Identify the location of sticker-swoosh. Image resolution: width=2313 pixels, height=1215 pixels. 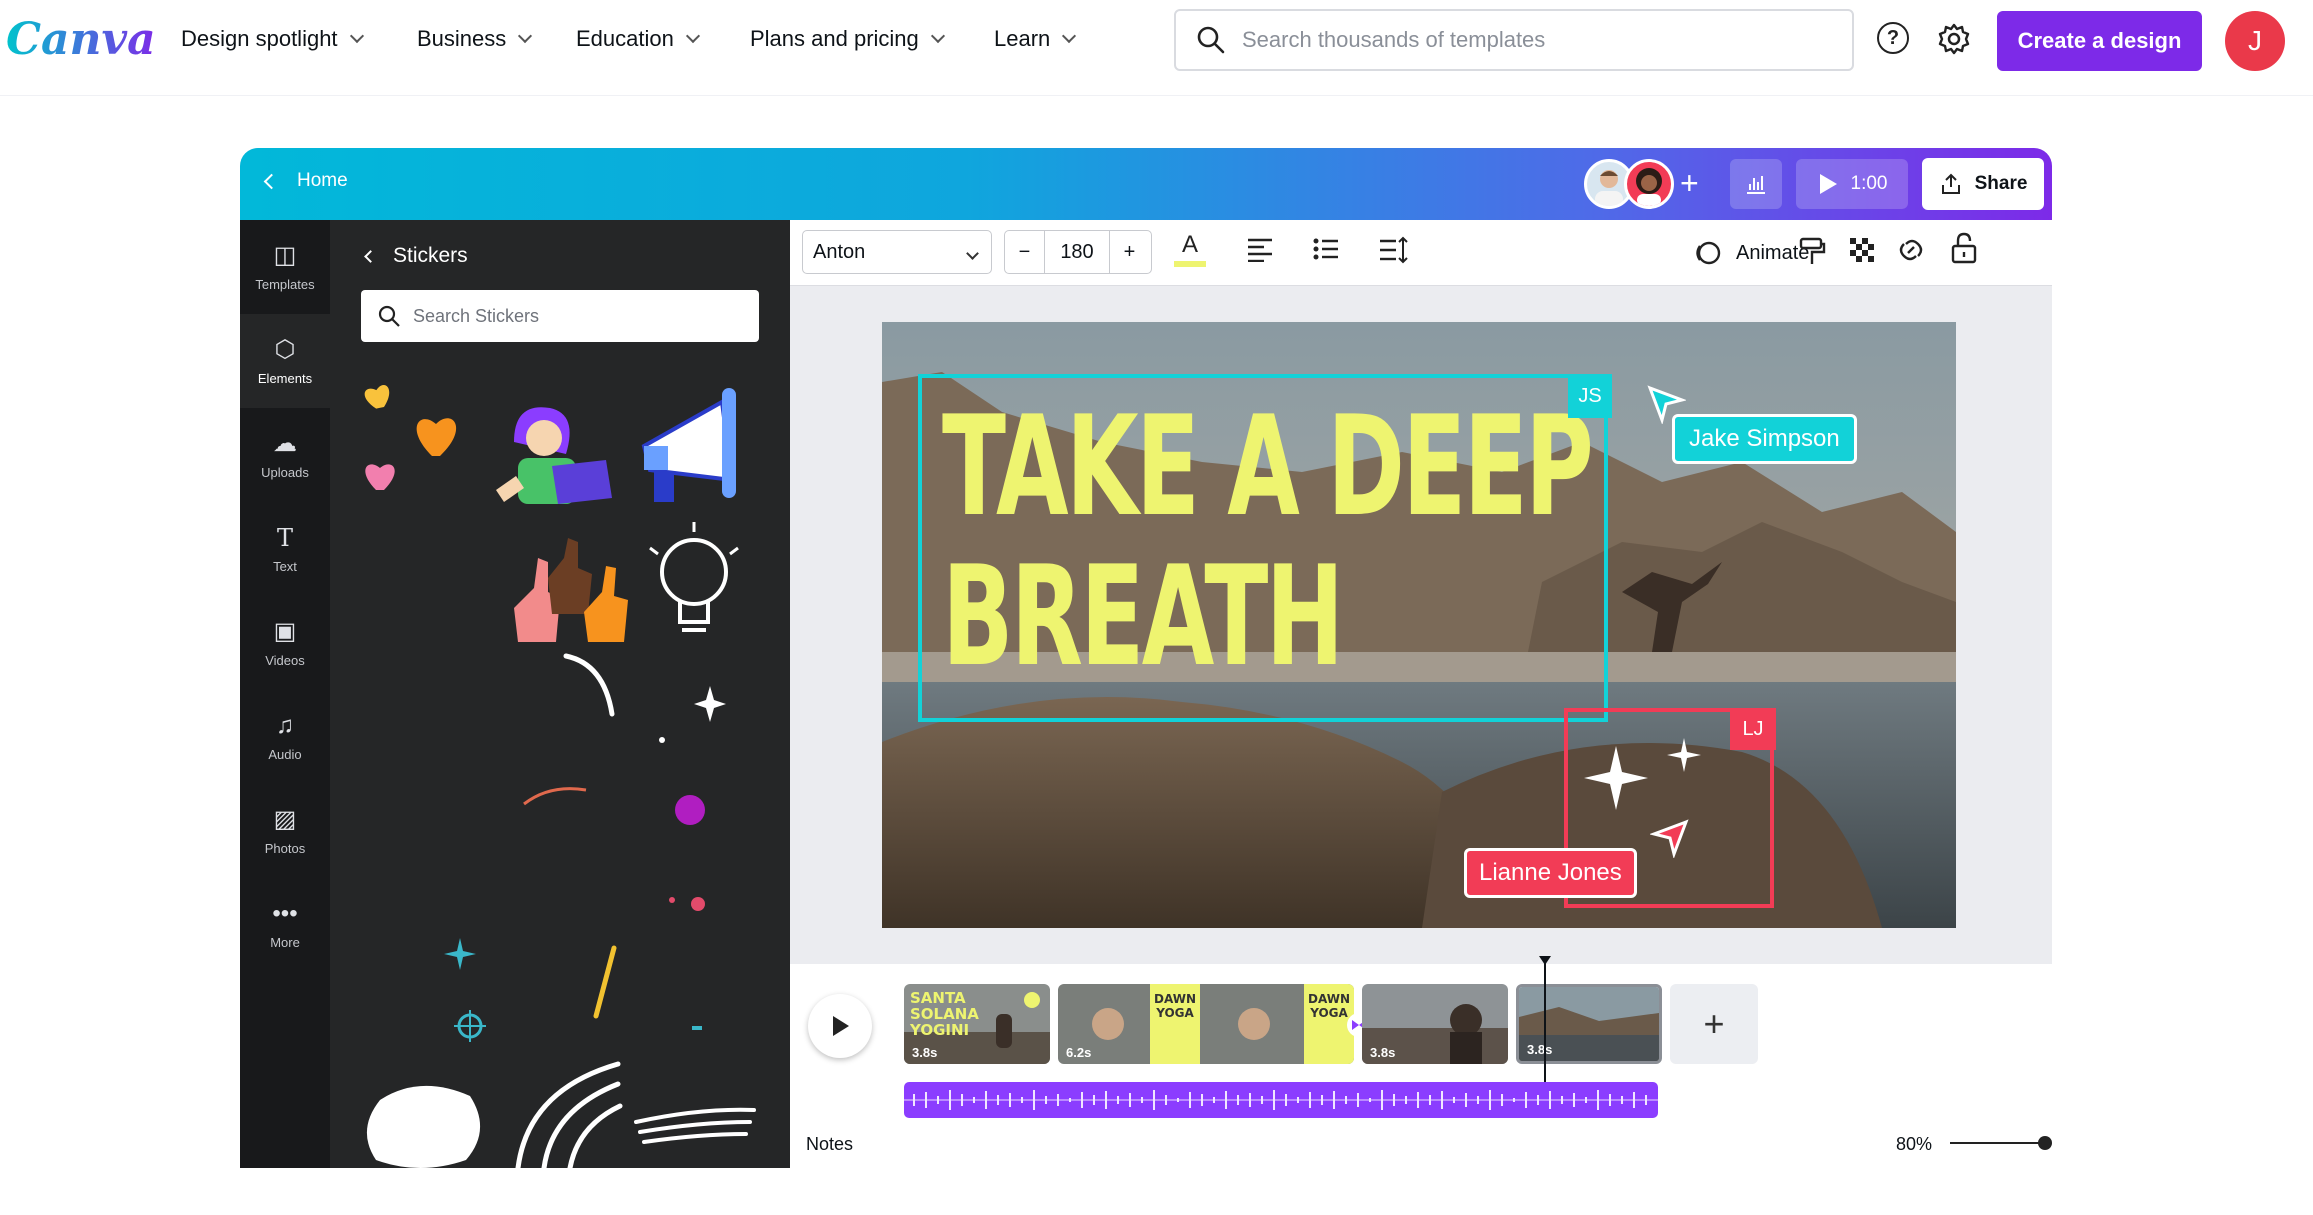
(555, 795).